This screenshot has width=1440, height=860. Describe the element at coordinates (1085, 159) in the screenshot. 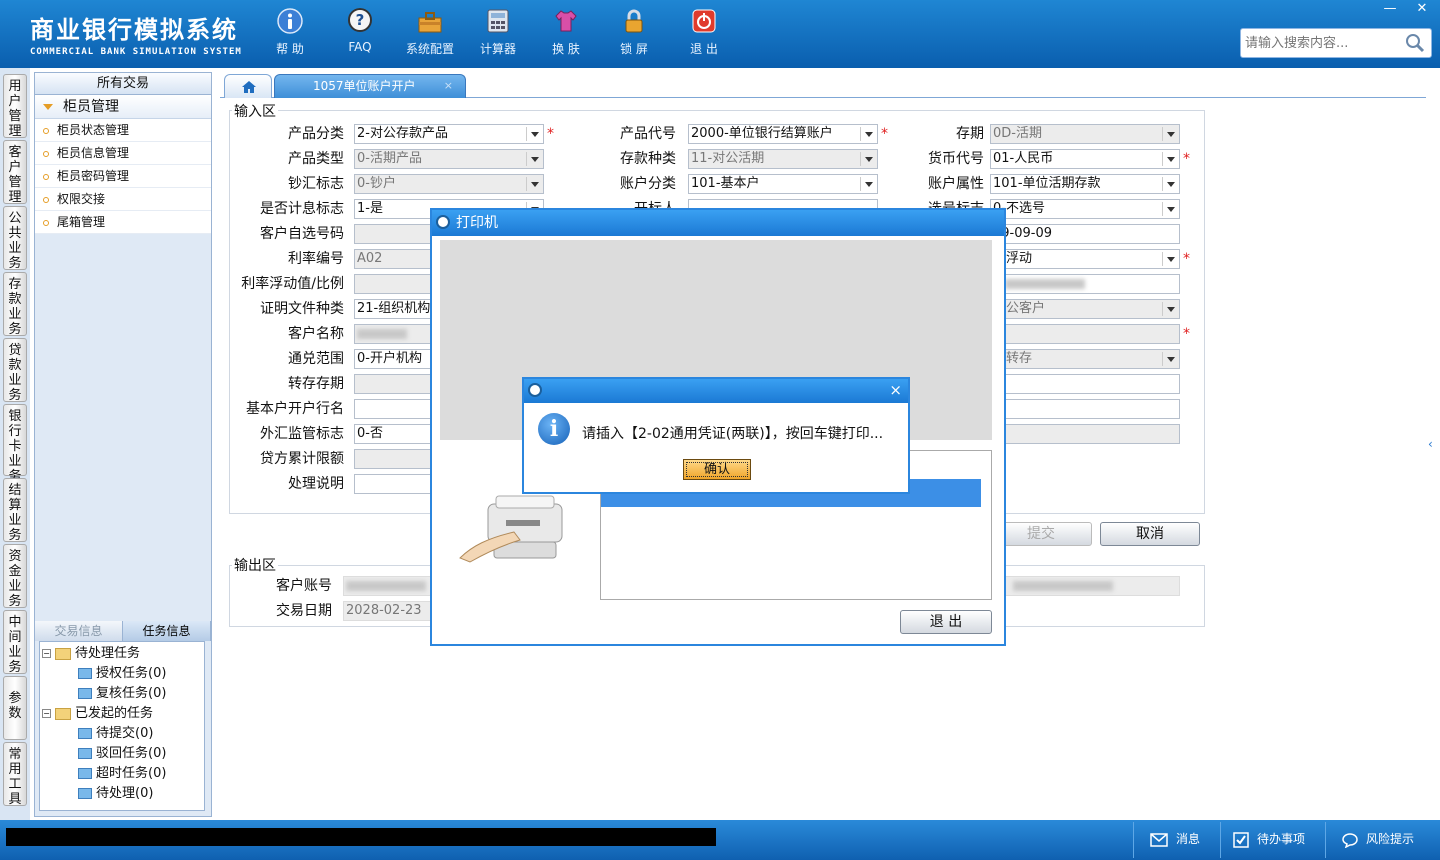

I see `select-currency: 01-人民币` at that location.